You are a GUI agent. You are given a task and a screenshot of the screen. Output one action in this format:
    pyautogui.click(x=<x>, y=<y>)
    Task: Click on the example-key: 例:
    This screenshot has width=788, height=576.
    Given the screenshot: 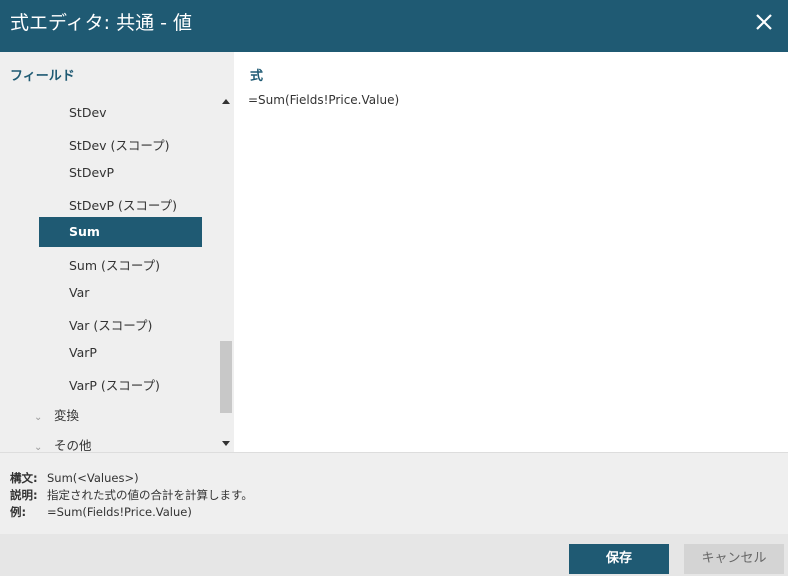 What is the action you would take?
    pyautogui.click(x=18, y=512)
    